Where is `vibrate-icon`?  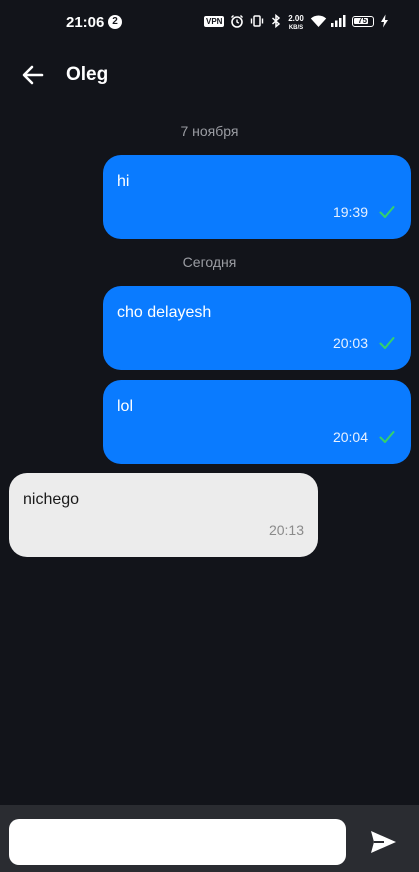 vibrate-icon is located at coordinates (257, 23).